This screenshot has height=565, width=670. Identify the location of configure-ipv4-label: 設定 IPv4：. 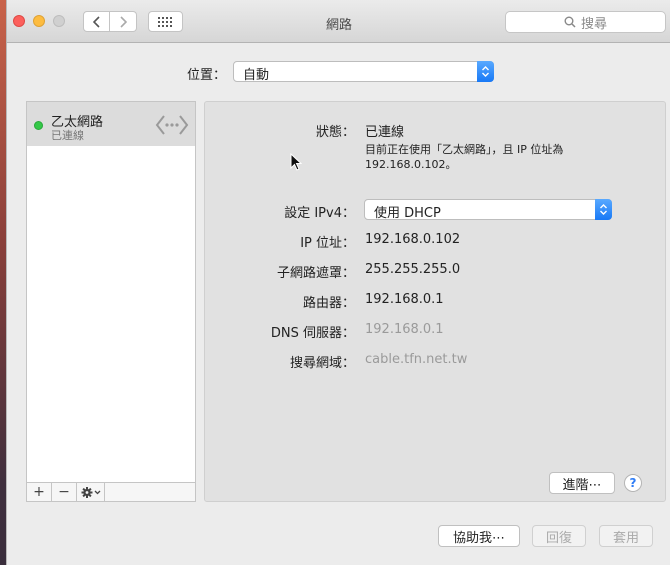
(319, 213).